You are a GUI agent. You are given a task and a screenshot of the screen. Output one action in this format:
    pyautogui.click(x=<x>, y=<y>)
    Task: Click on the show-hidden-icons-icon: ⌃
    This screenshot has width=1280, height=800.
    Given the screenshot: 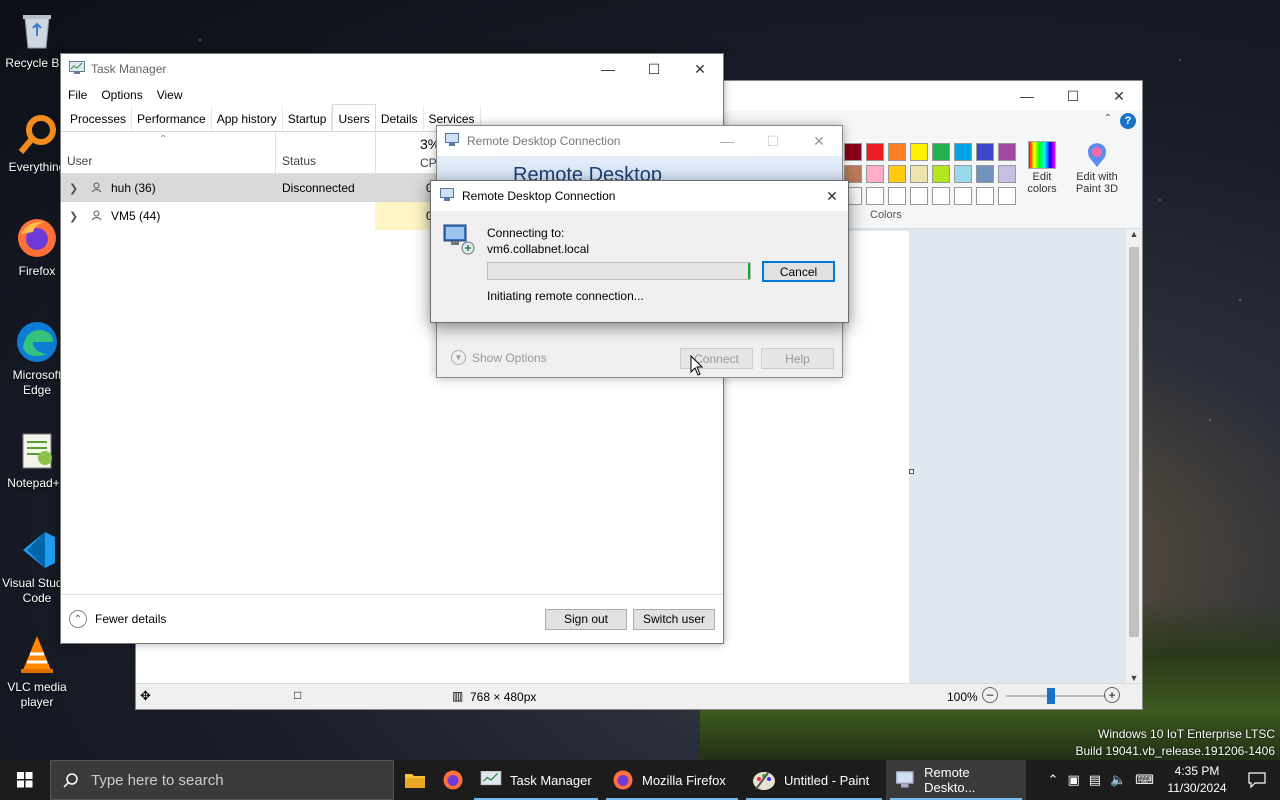 What is the action you would take?
    pyautogui.click(x=1053, y=780)
    